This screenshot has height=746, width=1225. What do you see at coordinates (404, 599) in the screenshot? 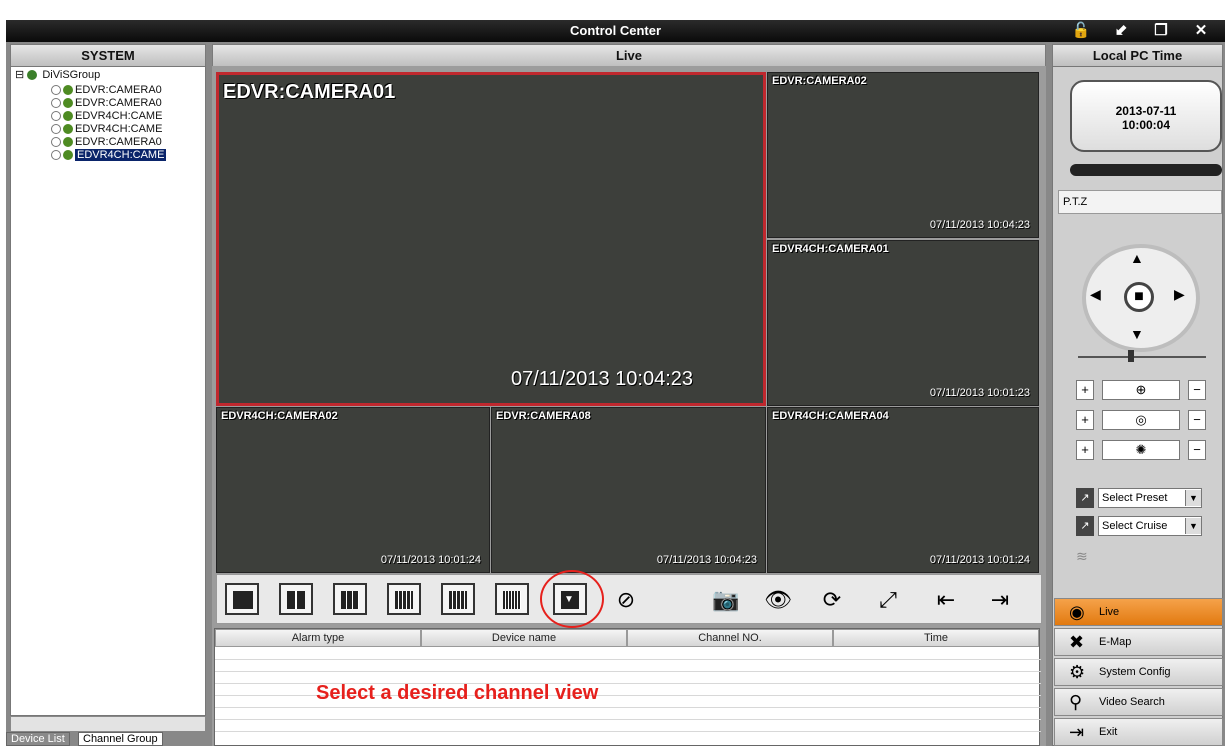
I see `layout-16-button` at bounding box center [404, 599].